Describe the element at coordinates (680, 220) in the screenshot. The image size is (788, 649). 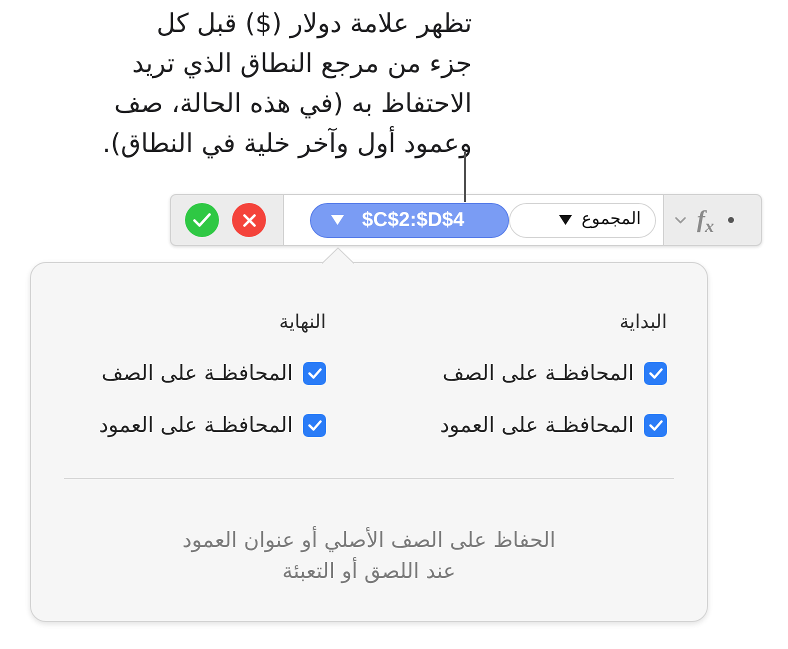
I see `chevron-down-icon` at that location.